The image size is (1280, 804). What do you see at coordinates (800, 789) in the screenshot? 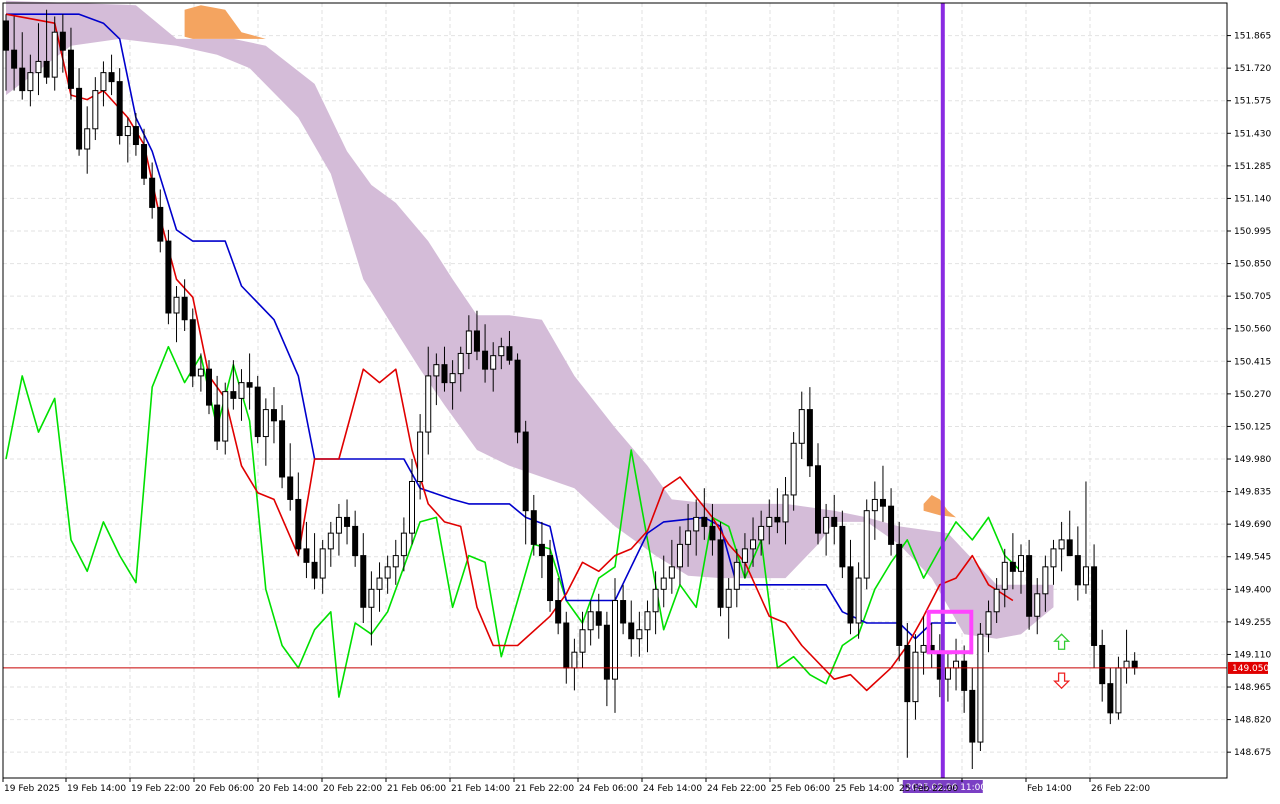
I see `x-tick-label: 25 Feb 06:00` at bounding box center [800, 789].